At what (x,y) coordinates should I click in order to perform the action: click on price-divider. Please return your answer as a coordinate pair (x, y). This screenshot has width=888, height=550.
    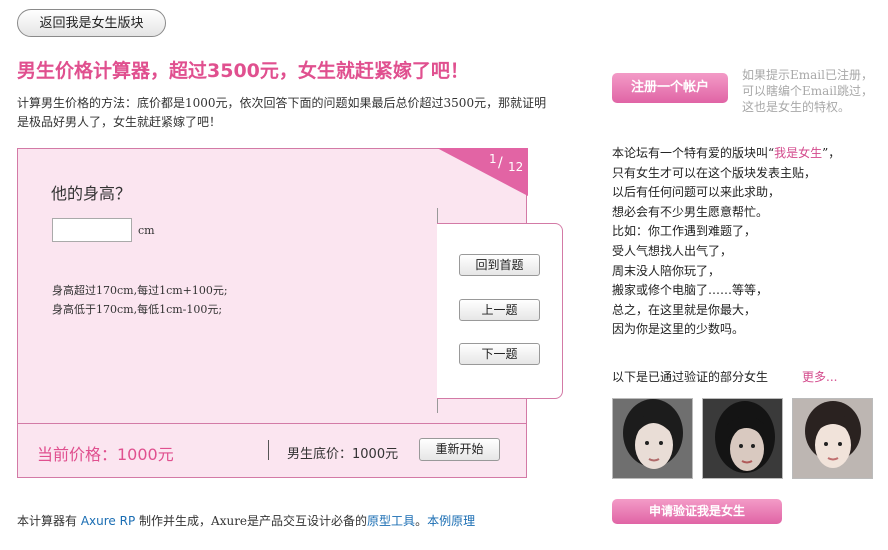
    Looking at the image, I should click on (268, 450).